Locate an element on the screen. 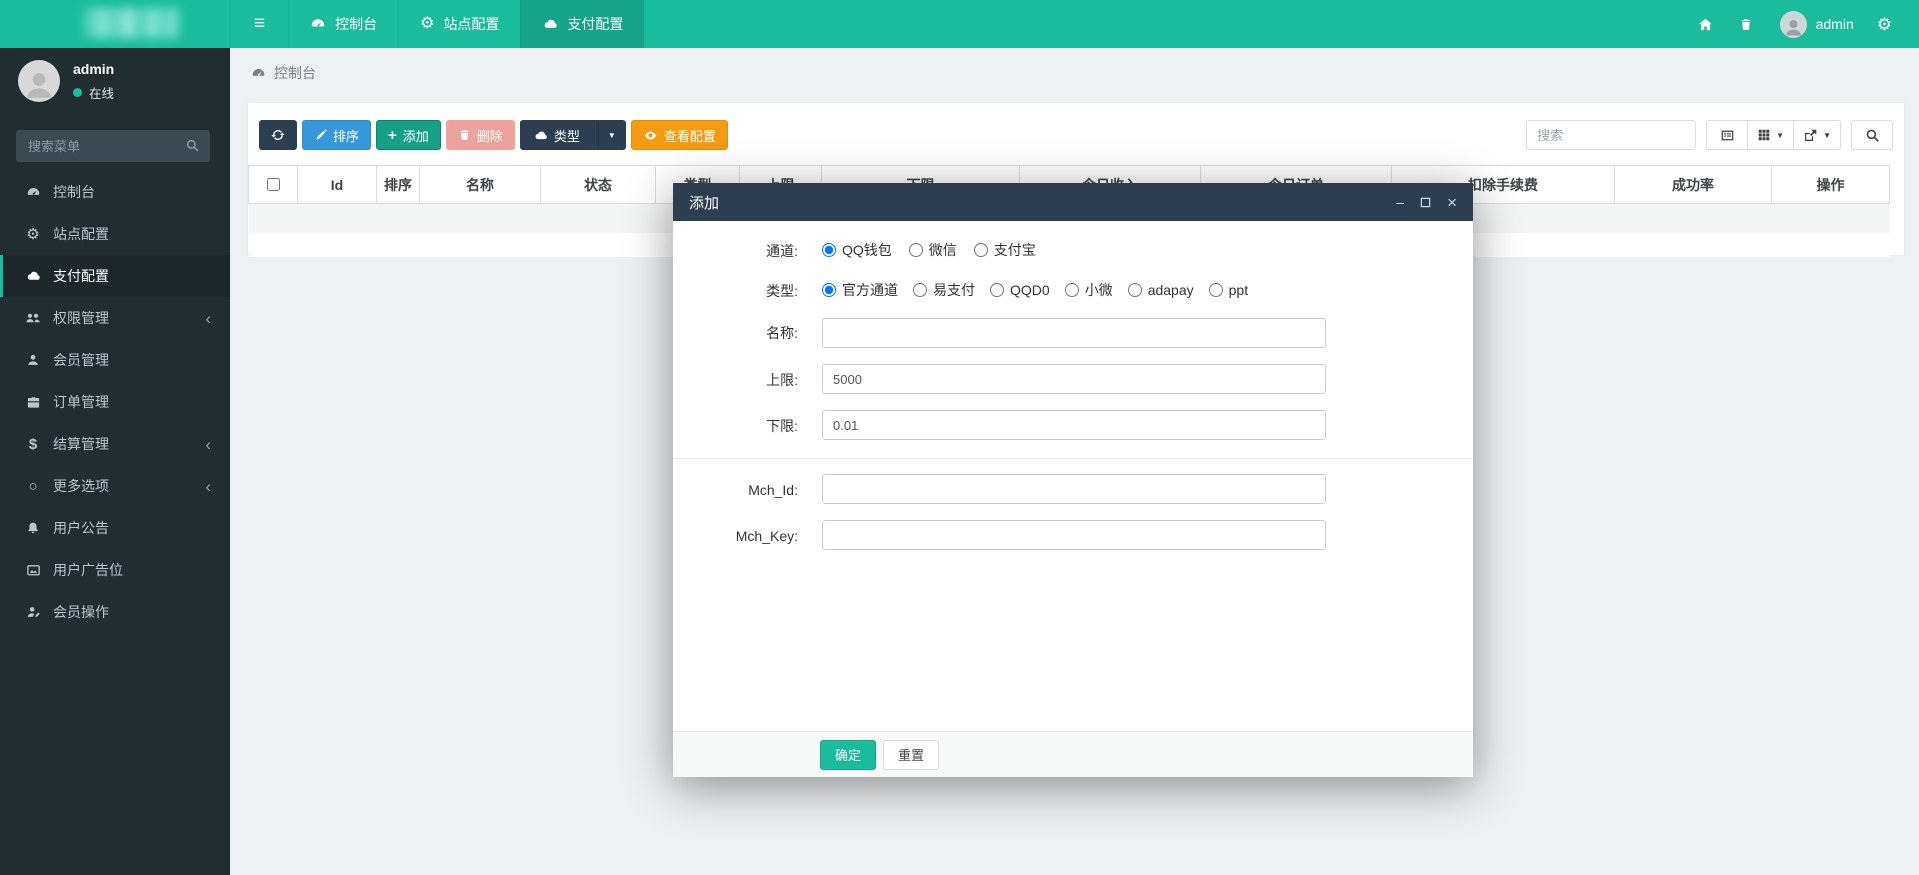 The width and height of the screenshot is (1919, 875). tab-site-config: ⚙ 站点配置 is located at coordinates (459, 24).